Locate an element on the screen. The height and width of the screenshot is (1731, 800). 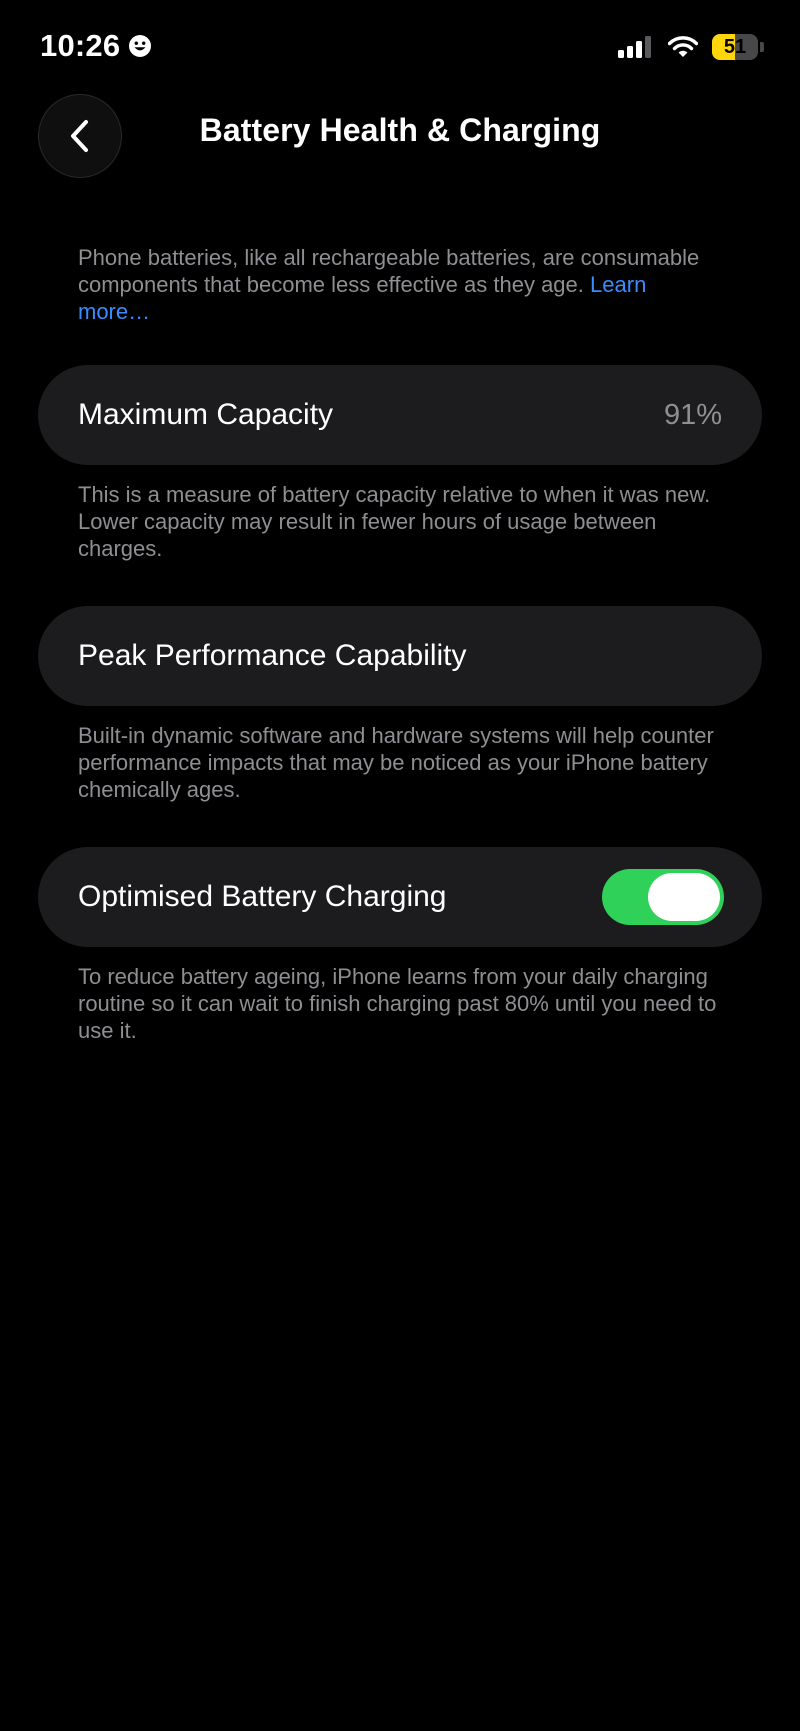
status-time-group: 10:26 is located at coordinates (96, 46).